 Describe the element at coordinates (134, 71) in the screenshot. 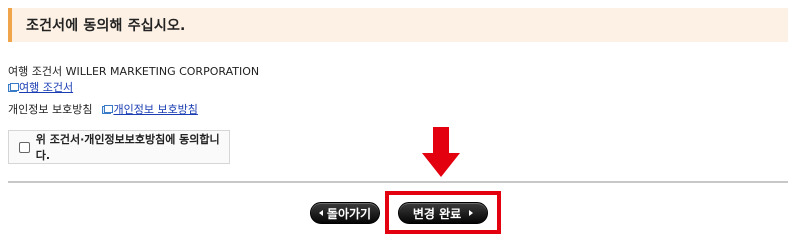

I see `terms-heading: 여행 조건서 WILLER MARKETING CORPORATION` at that location.